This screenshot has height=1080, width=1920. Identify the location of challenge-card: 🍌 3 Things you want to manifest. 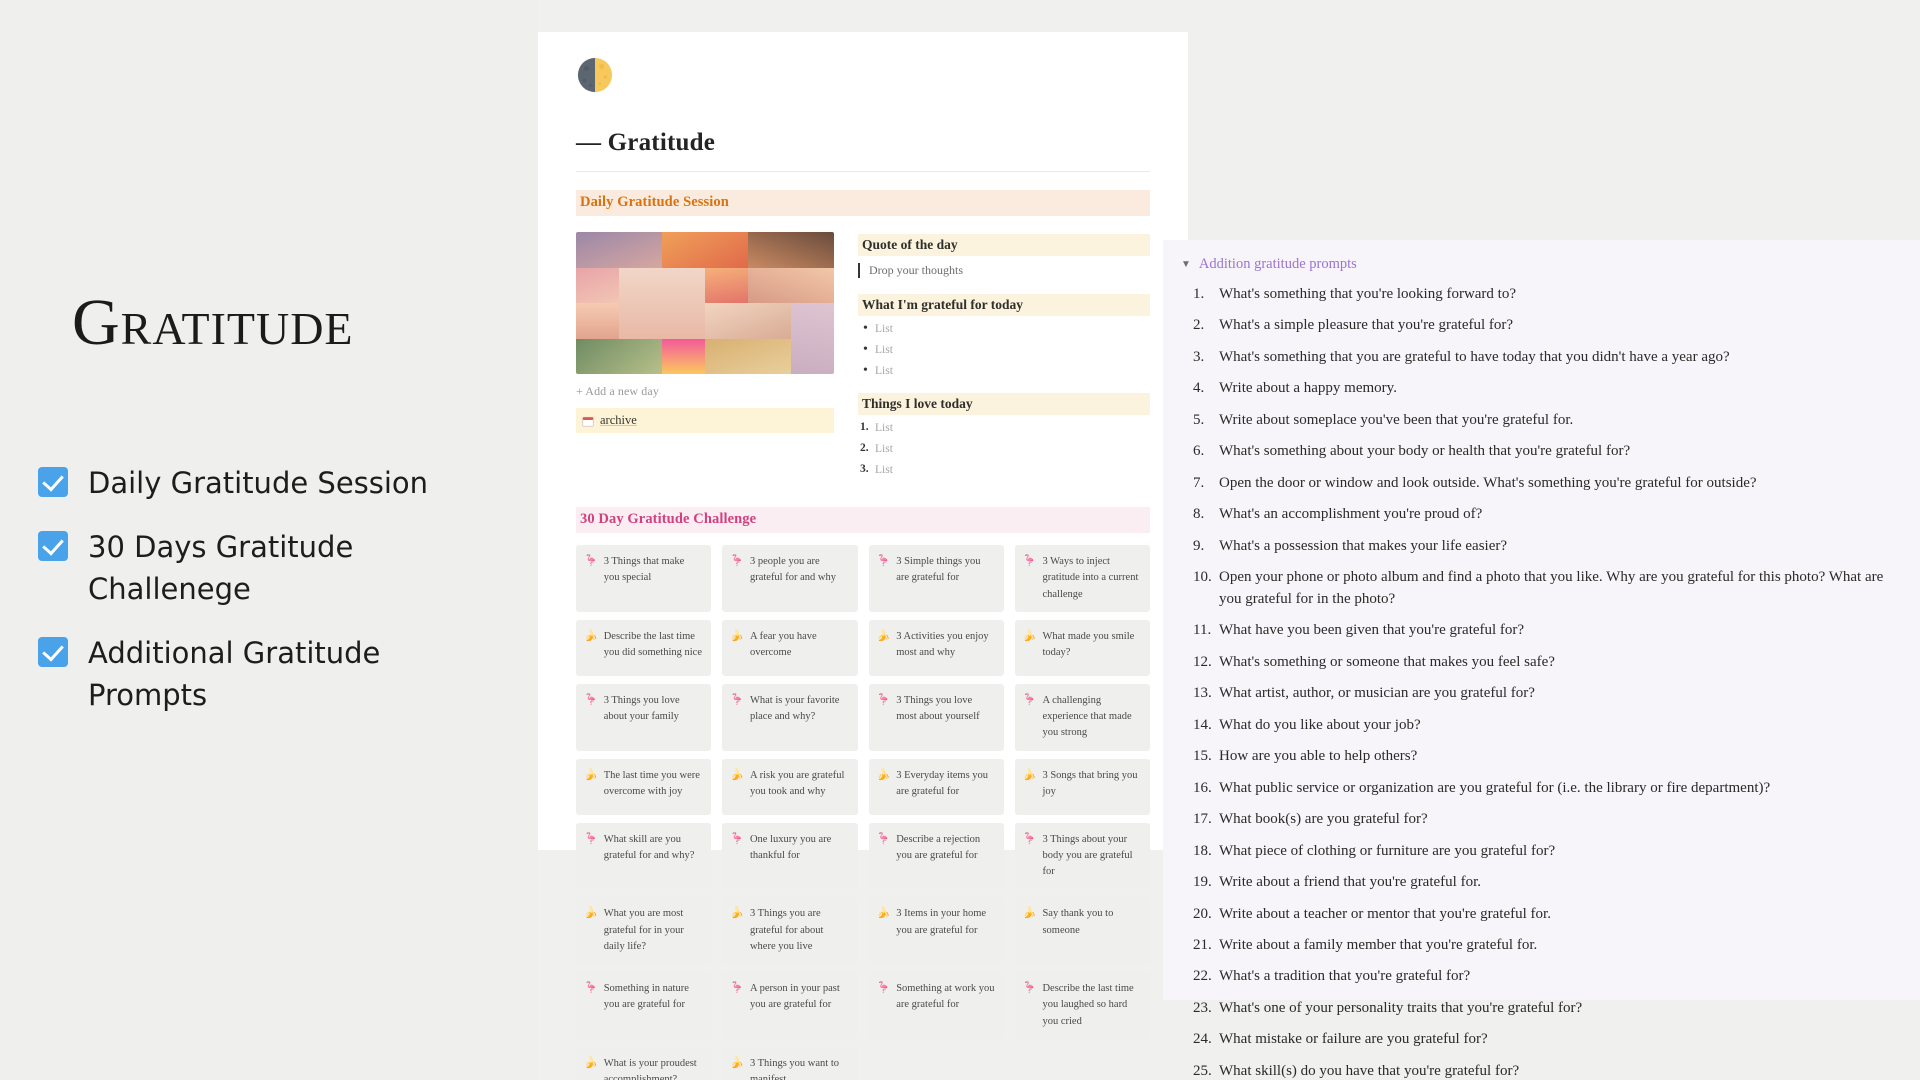
(790, 1063).